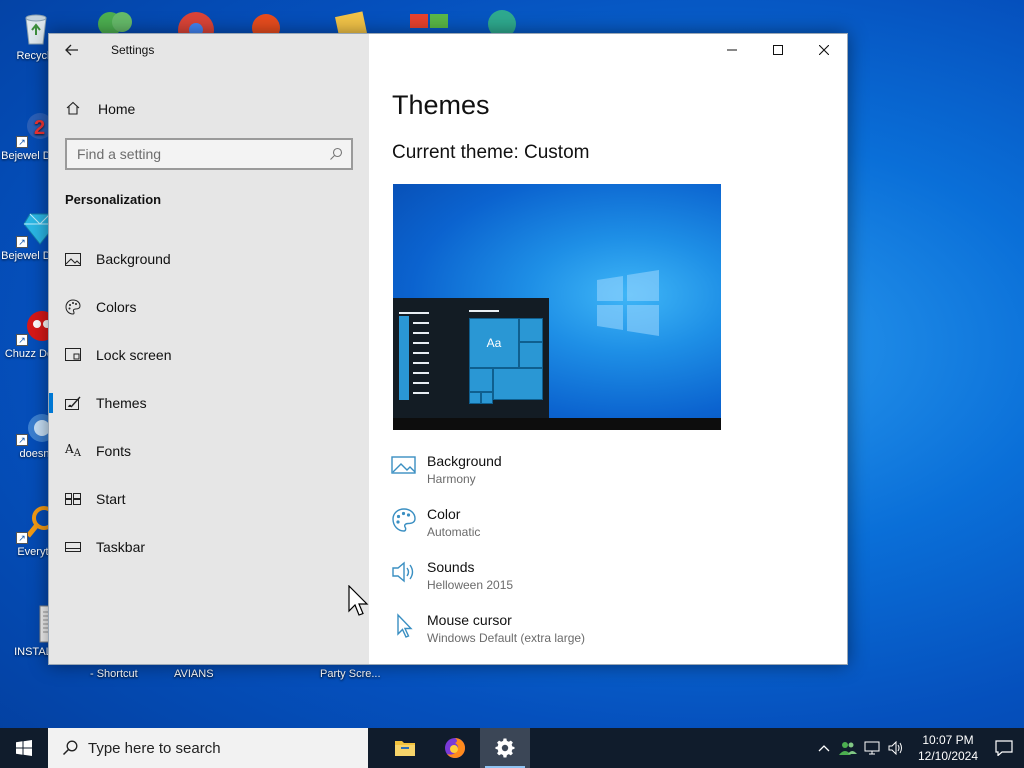  Describe the element at coordinates (307, 29) in the screenshot. I see `partial-desktop-icons` at that location.